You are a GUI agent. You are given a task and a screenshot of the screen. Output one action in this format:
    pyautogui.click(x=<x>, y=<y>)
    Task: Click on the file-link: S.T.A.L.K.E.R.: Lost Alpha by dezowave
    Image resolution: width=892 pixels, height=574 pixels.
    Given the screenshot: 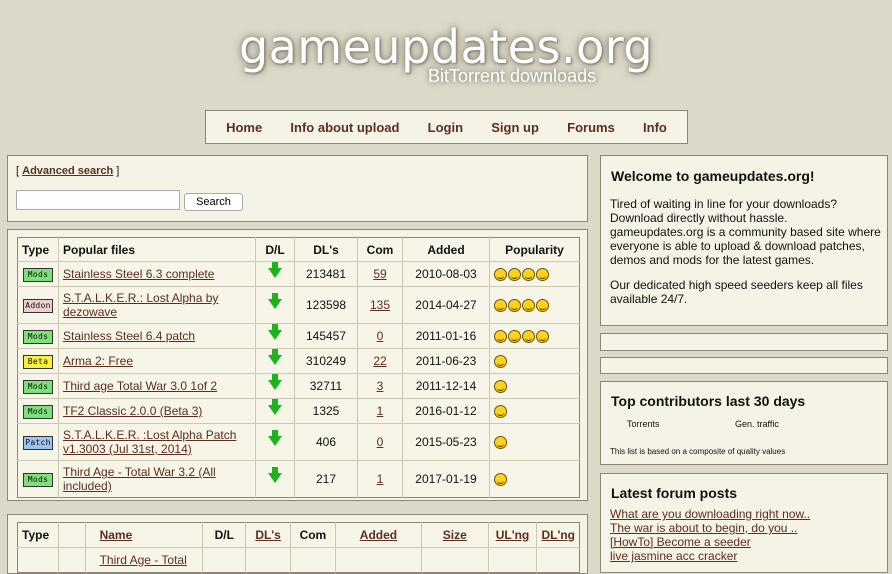 What is the action you would take?
    pyautogui.click(x=140, y=305)
    